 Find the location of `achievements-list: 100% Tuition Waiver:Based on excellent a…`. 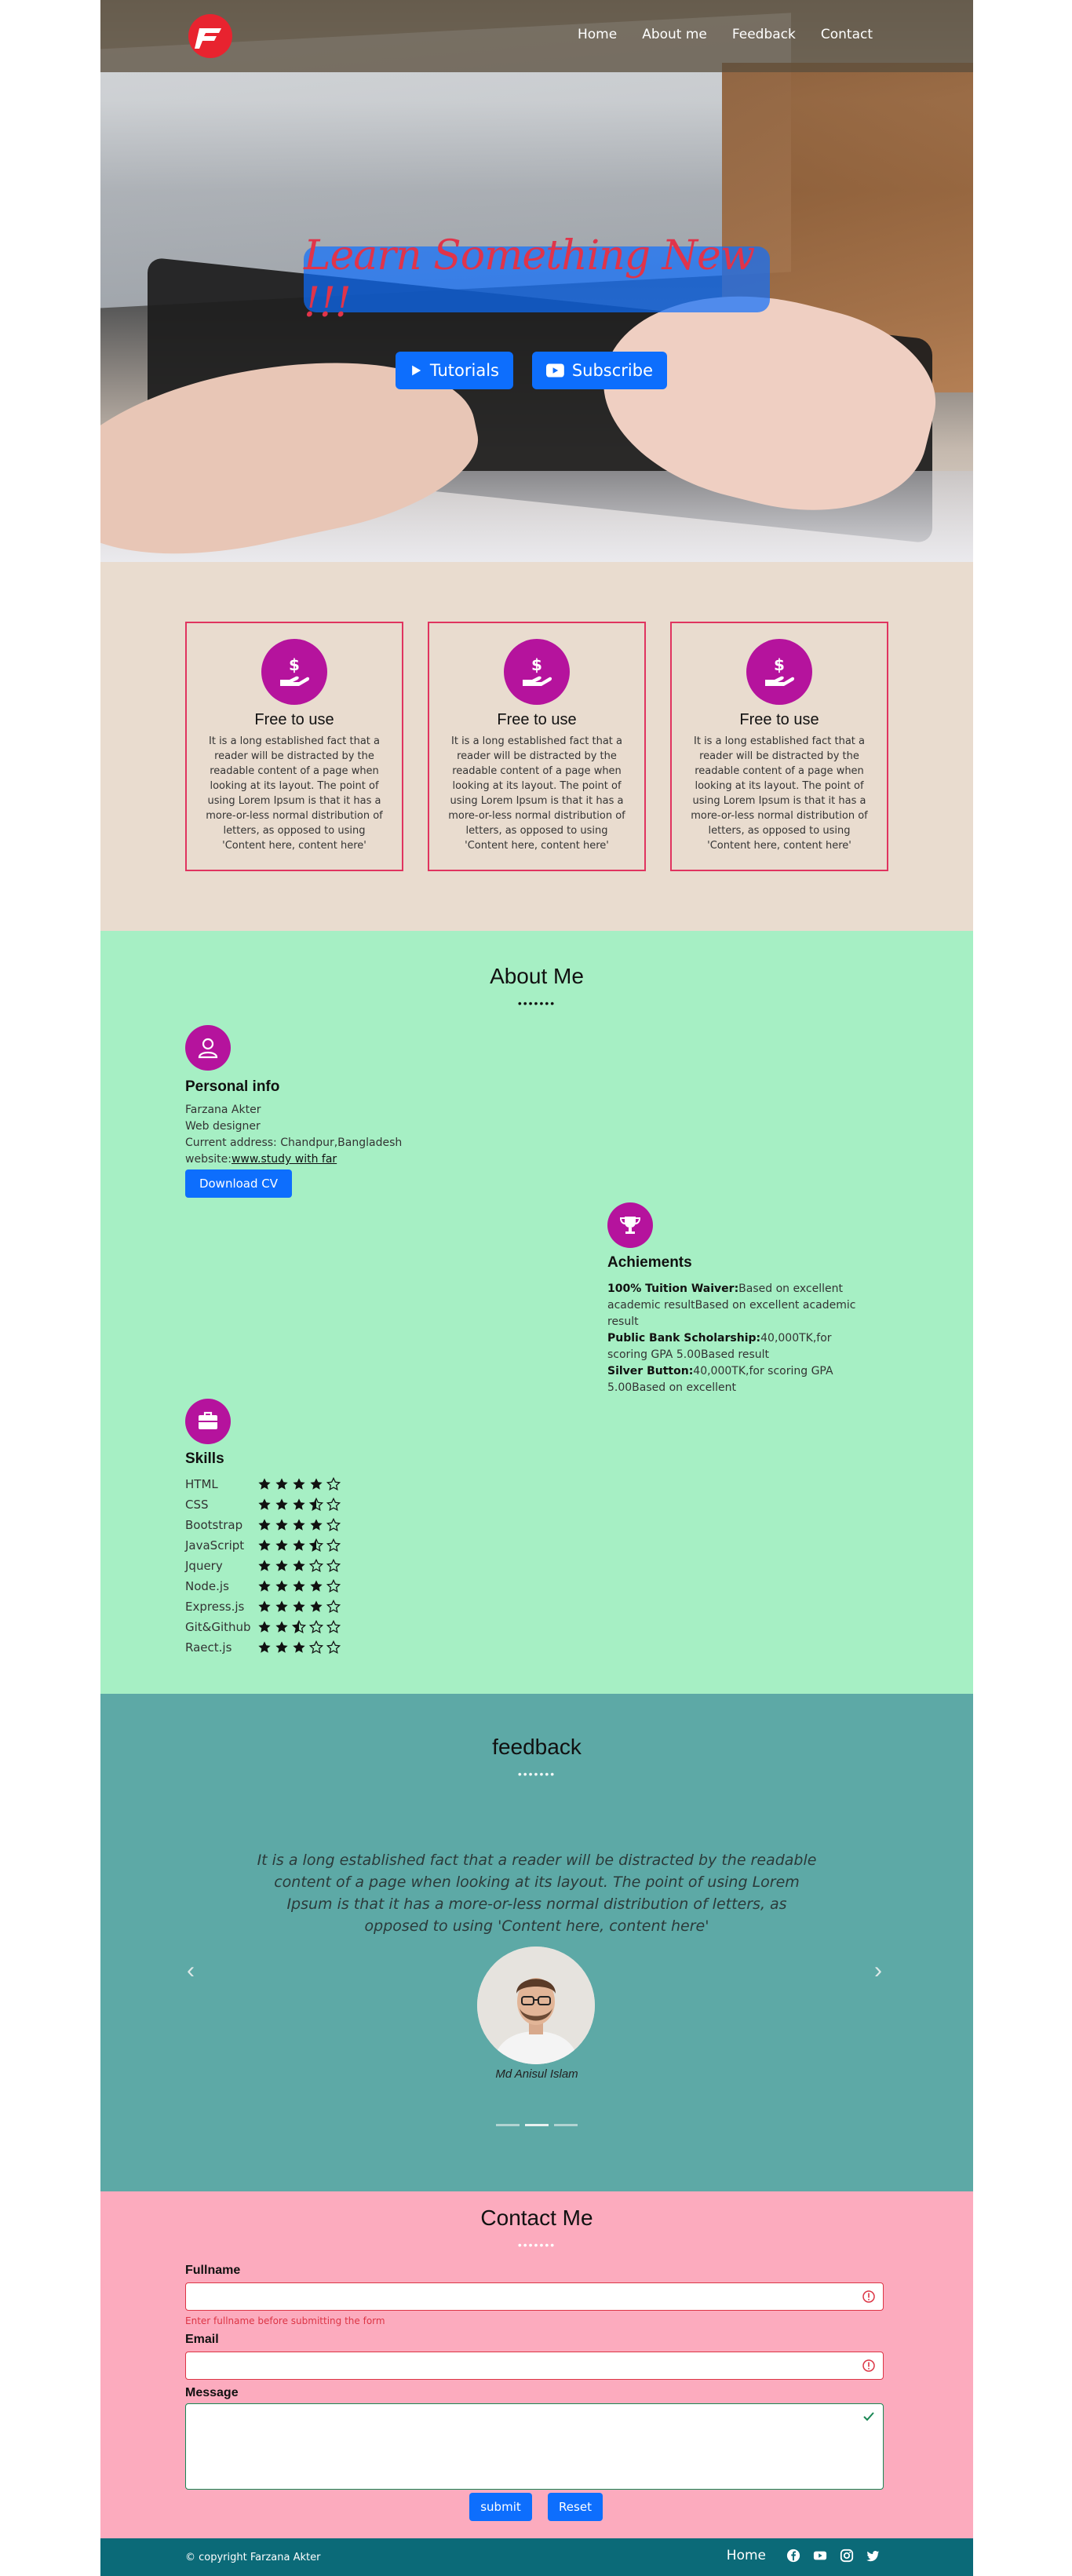

achievements-list: 100% Tuition Waiver:Based on excellent a… is located at coordinates (740, 1338).